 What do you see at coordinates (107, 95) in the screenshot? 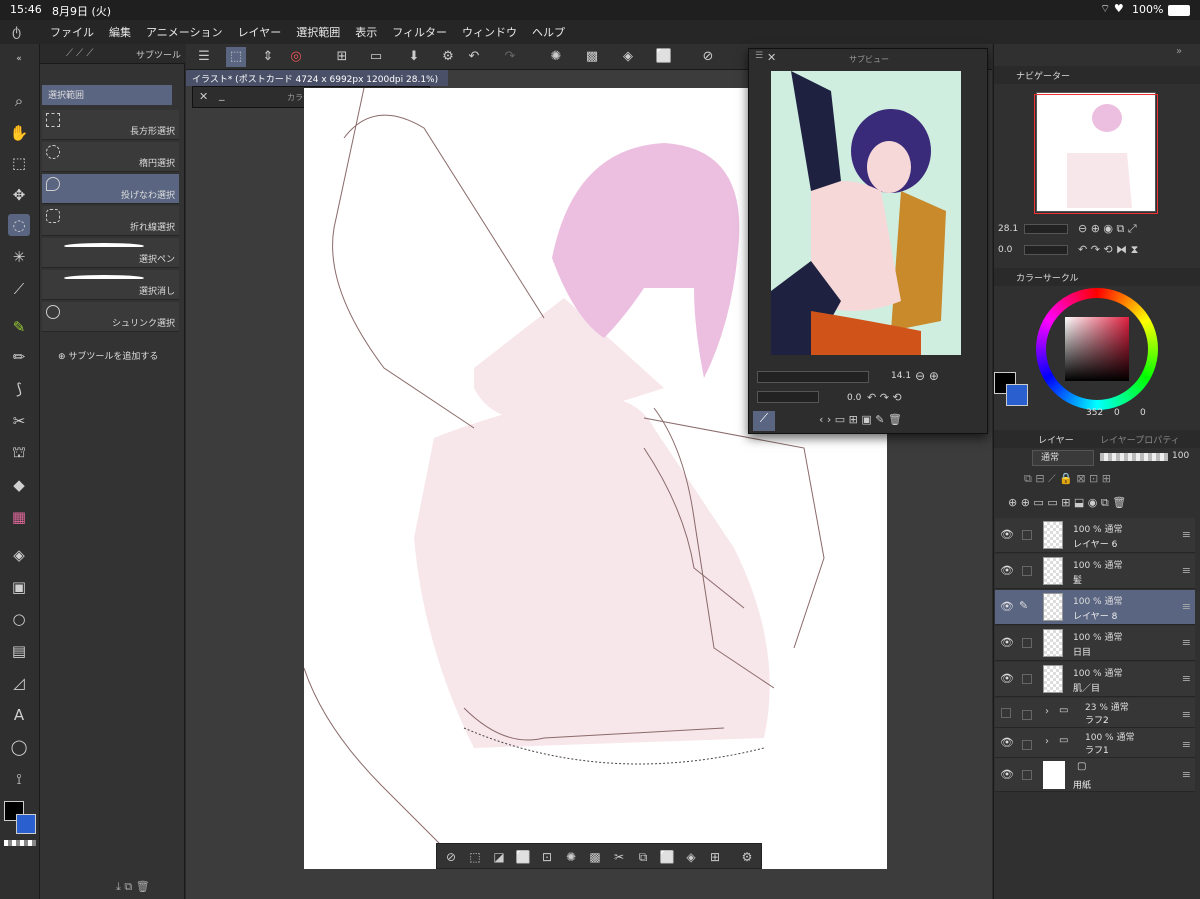
I see `subtool-group-header: 選択範囲` at bounding box center [107, 95].